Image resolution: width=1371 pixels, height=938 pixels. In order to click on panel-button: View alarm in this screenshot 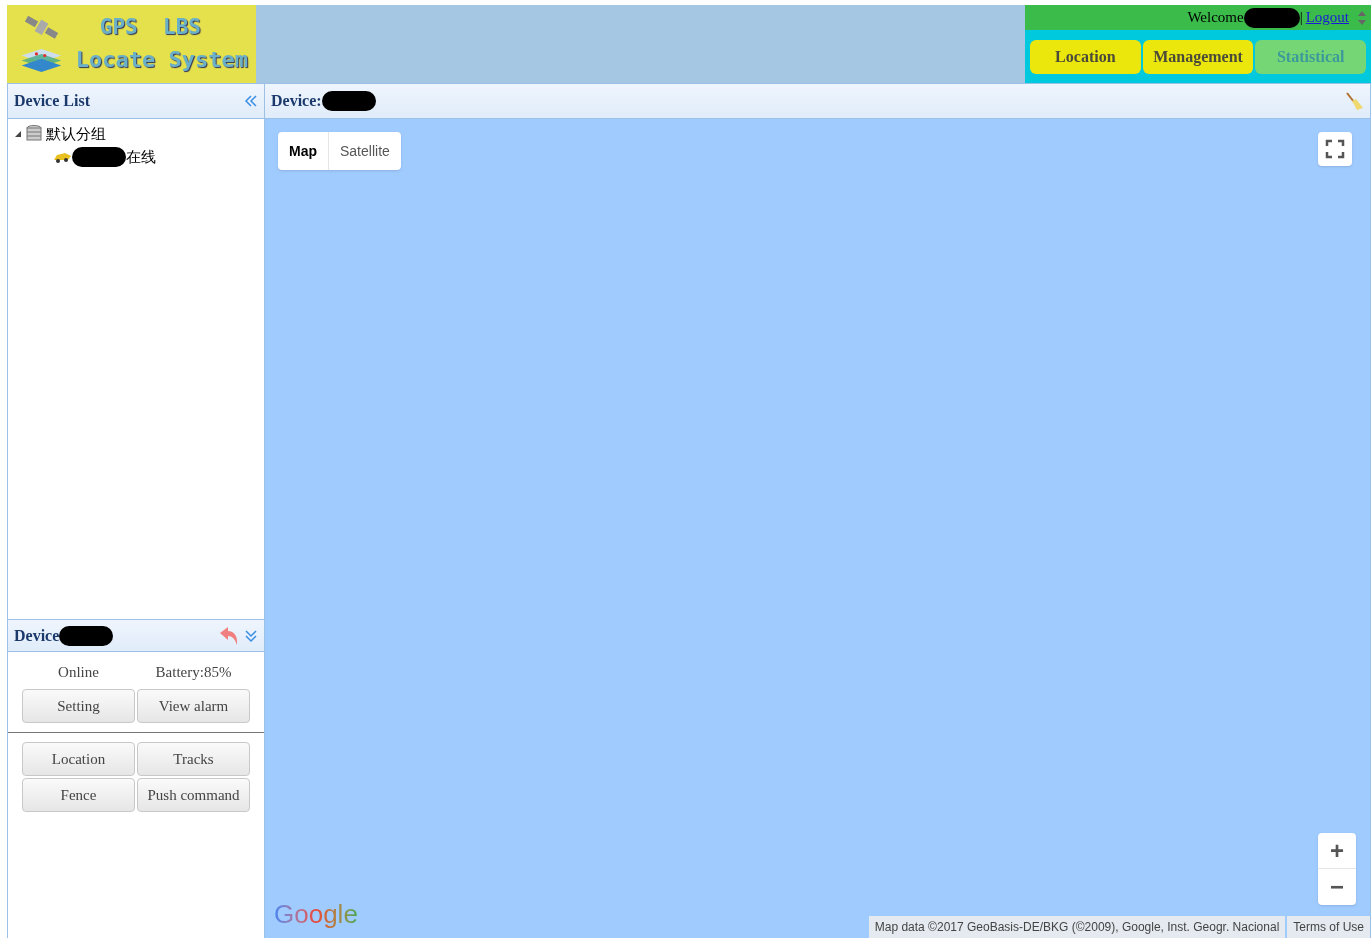, I will do `click(193, 706)`.